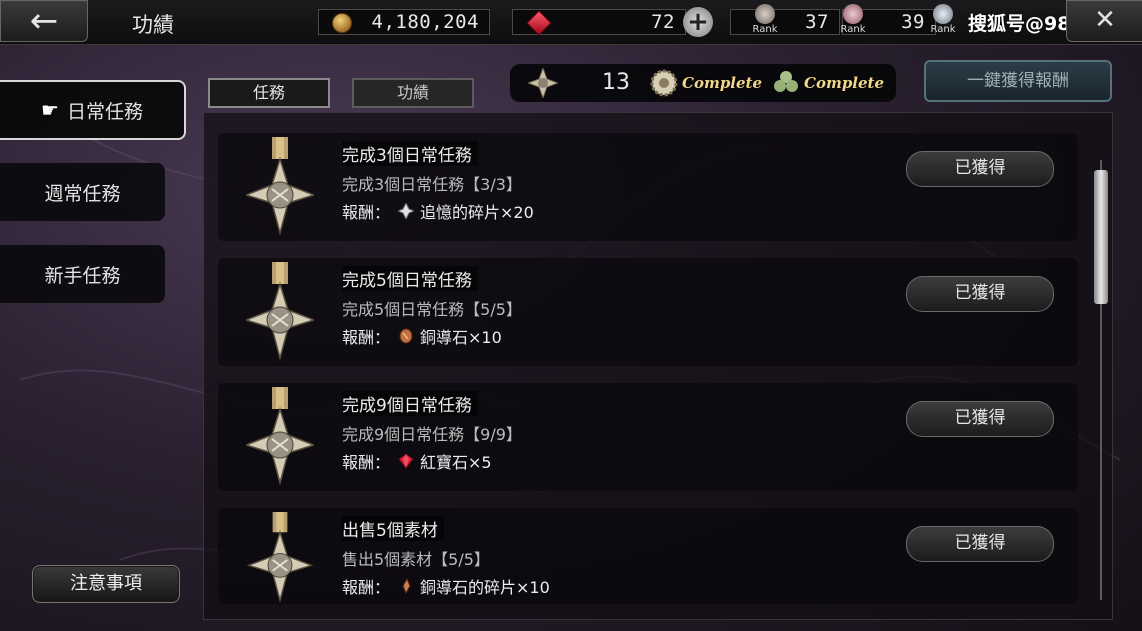 This screenshot has width=1142, height=631. Describe the element at coordinates (943, 29) in the screenshot. I see `rank-c-label: Rank` at that location.